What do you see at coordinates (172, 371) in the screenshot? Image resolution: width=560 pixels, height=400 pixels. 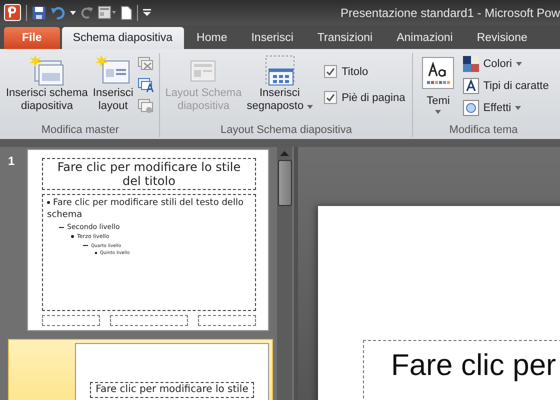 I see `slide-thumbnail: Fare clic per modificare lo stile` at bounding box center [172, 371].